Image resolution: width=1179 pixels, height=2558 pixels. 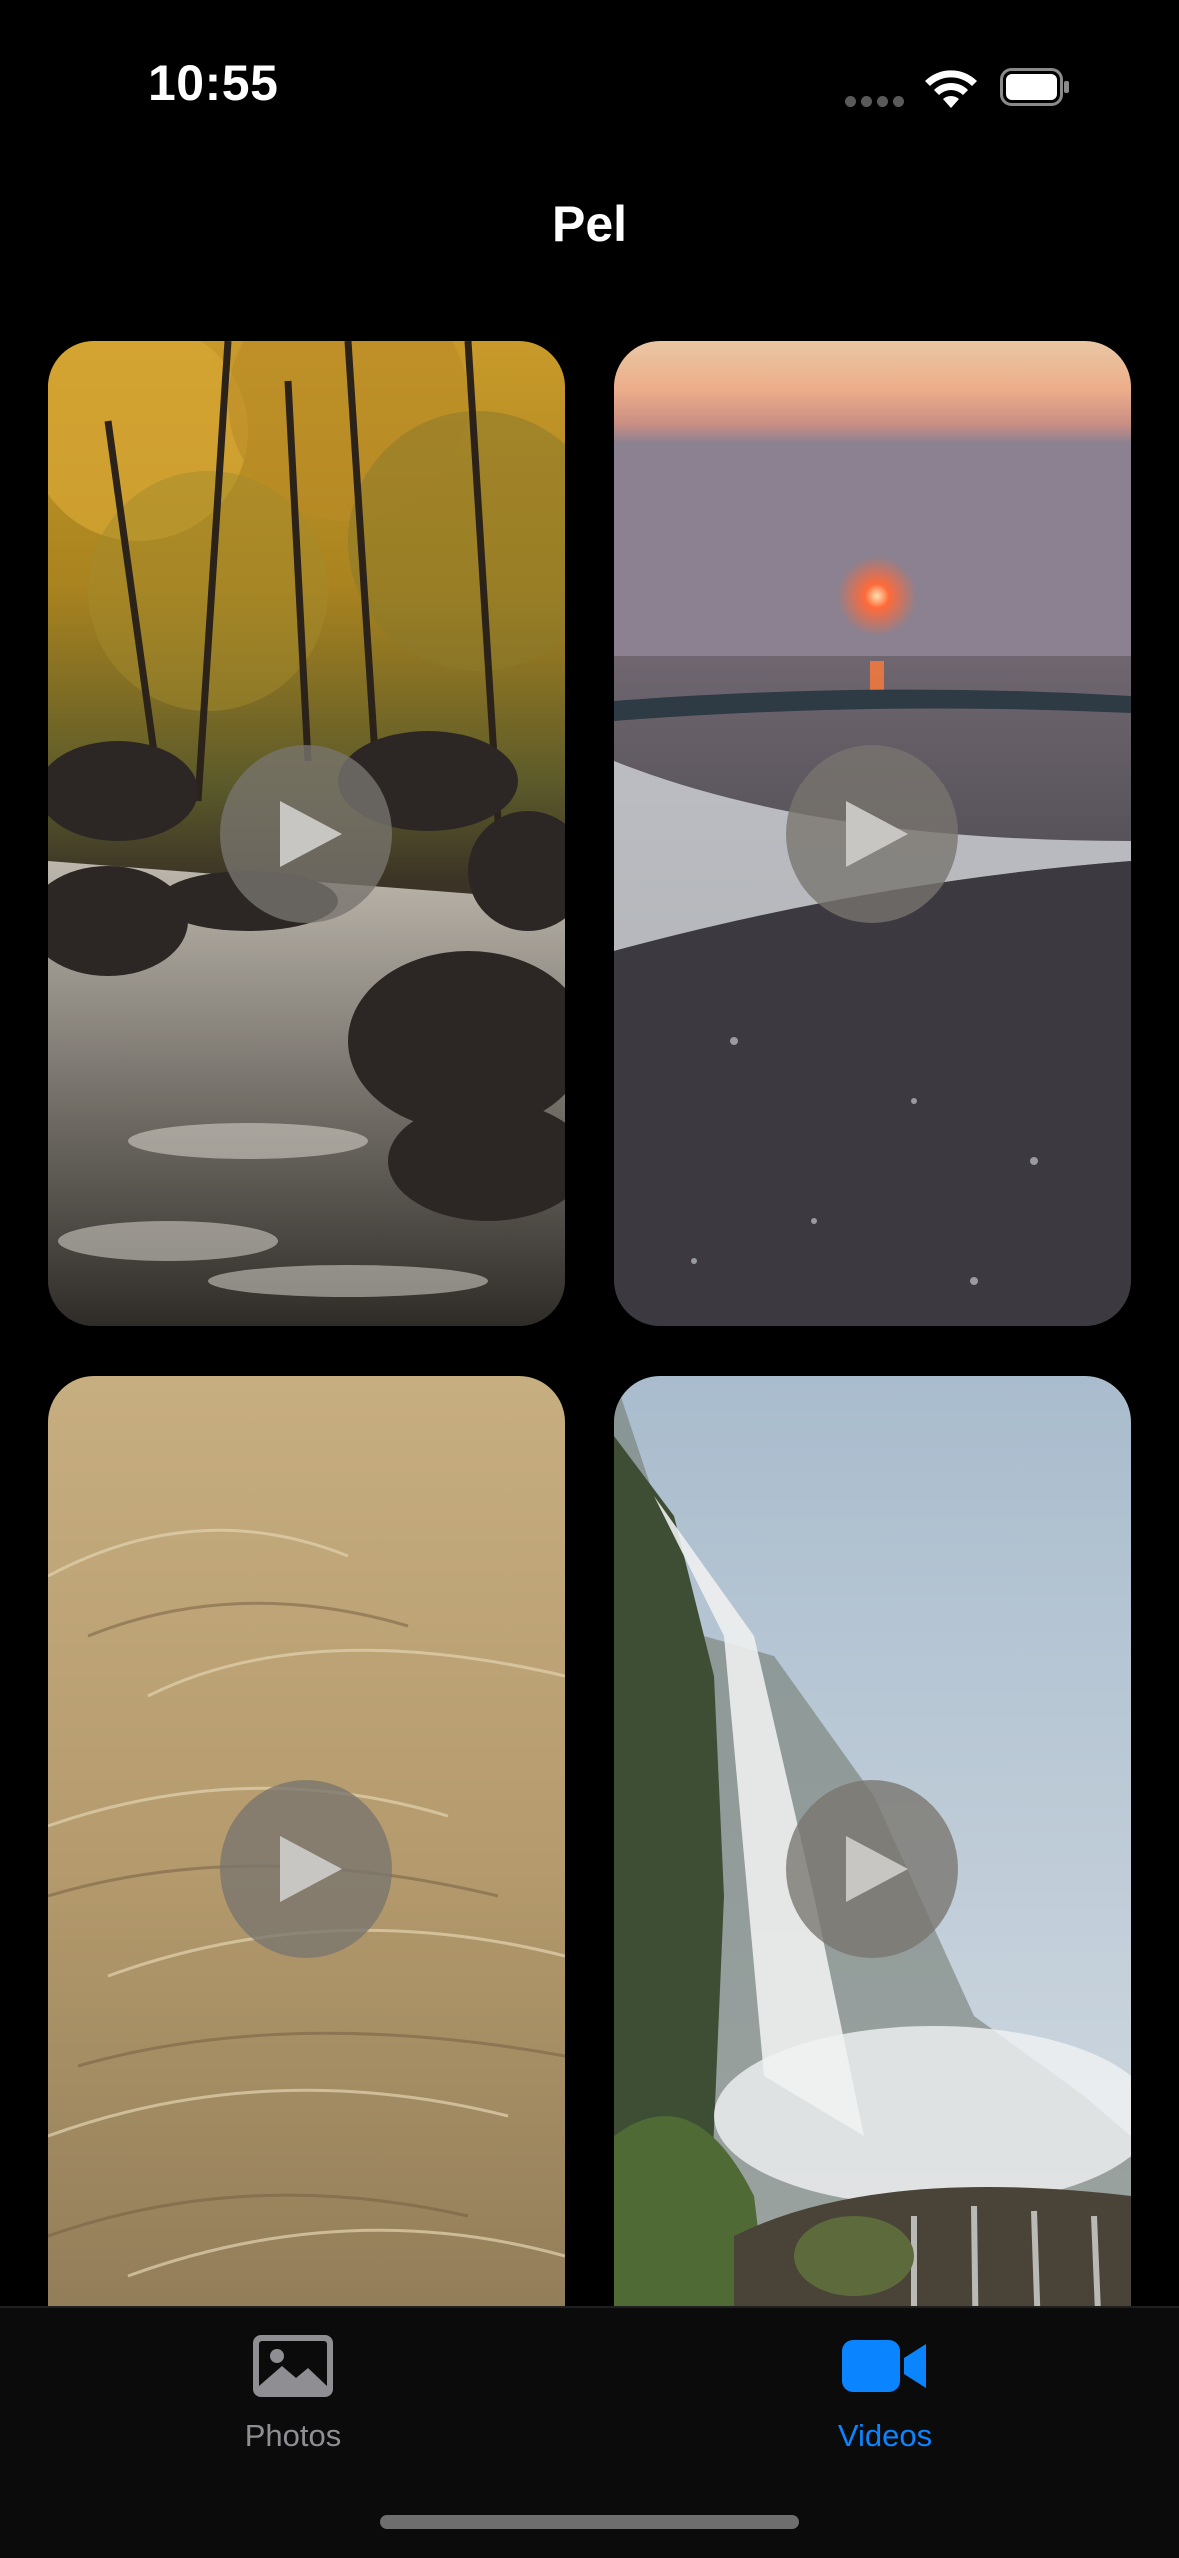 I want to click on tab-photos: Photos, so click(x=293, y=2383).